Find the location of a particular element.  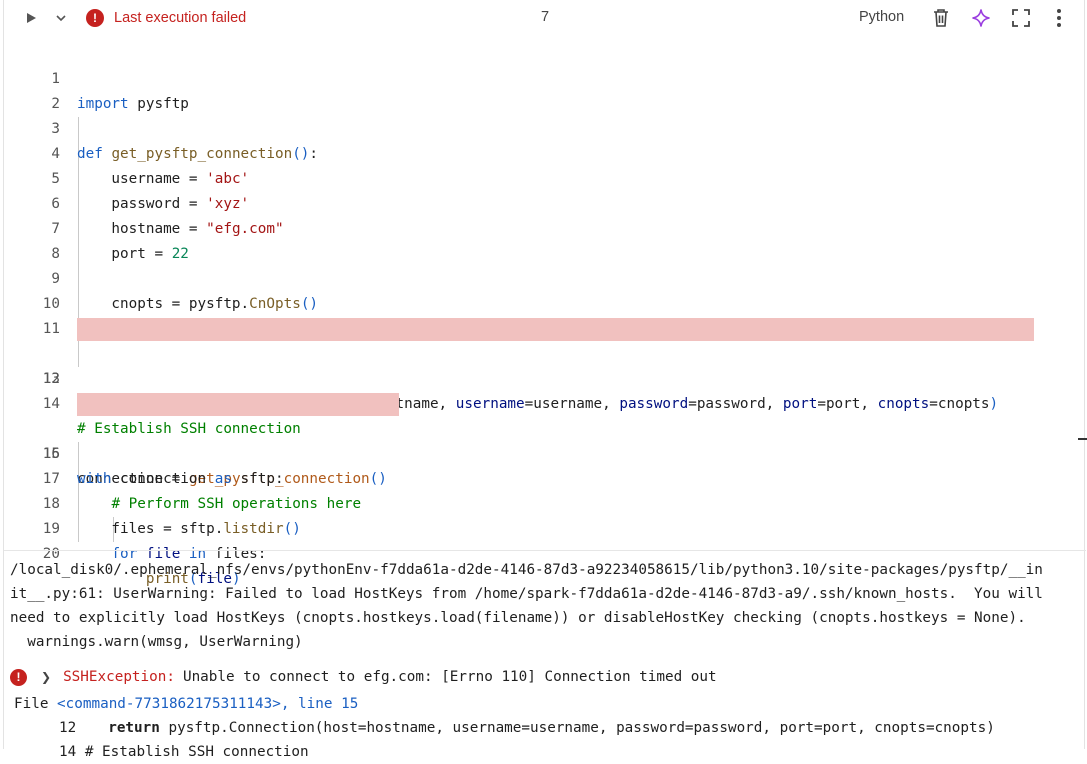

play-icon is located at coordinates (31, 18).